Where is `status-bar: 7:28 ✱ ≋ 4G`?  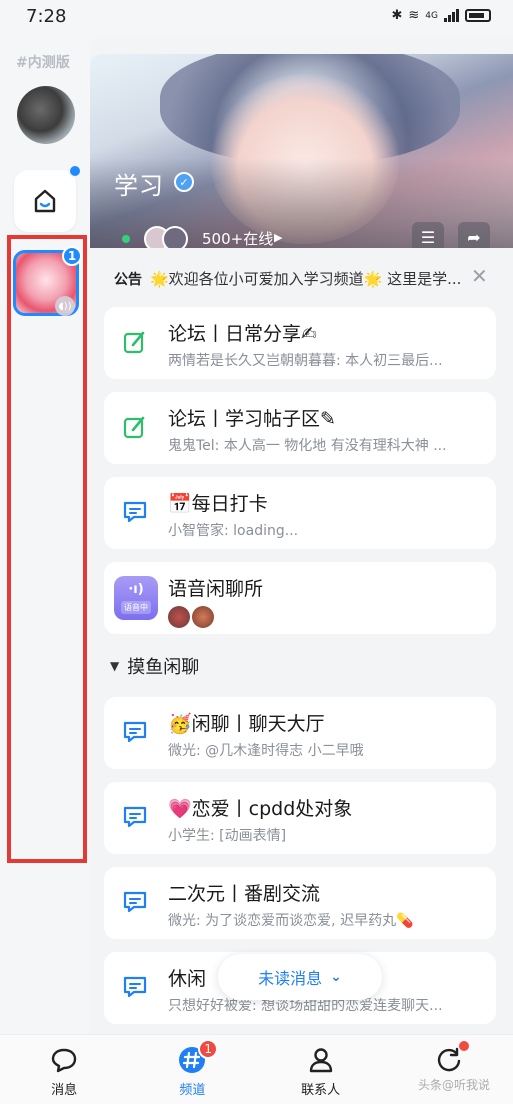
status-bar: 7:28 ✱ ≋ 4G is located at coordinates (256, 18).